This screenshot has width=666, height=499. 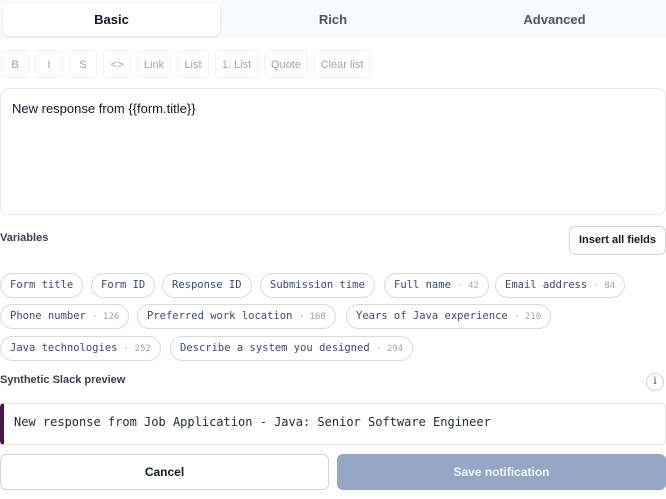 What do you see at coordinates (154, 64) in the screenshot?
I see `link-button: Link` at bounding box center [154, 64].